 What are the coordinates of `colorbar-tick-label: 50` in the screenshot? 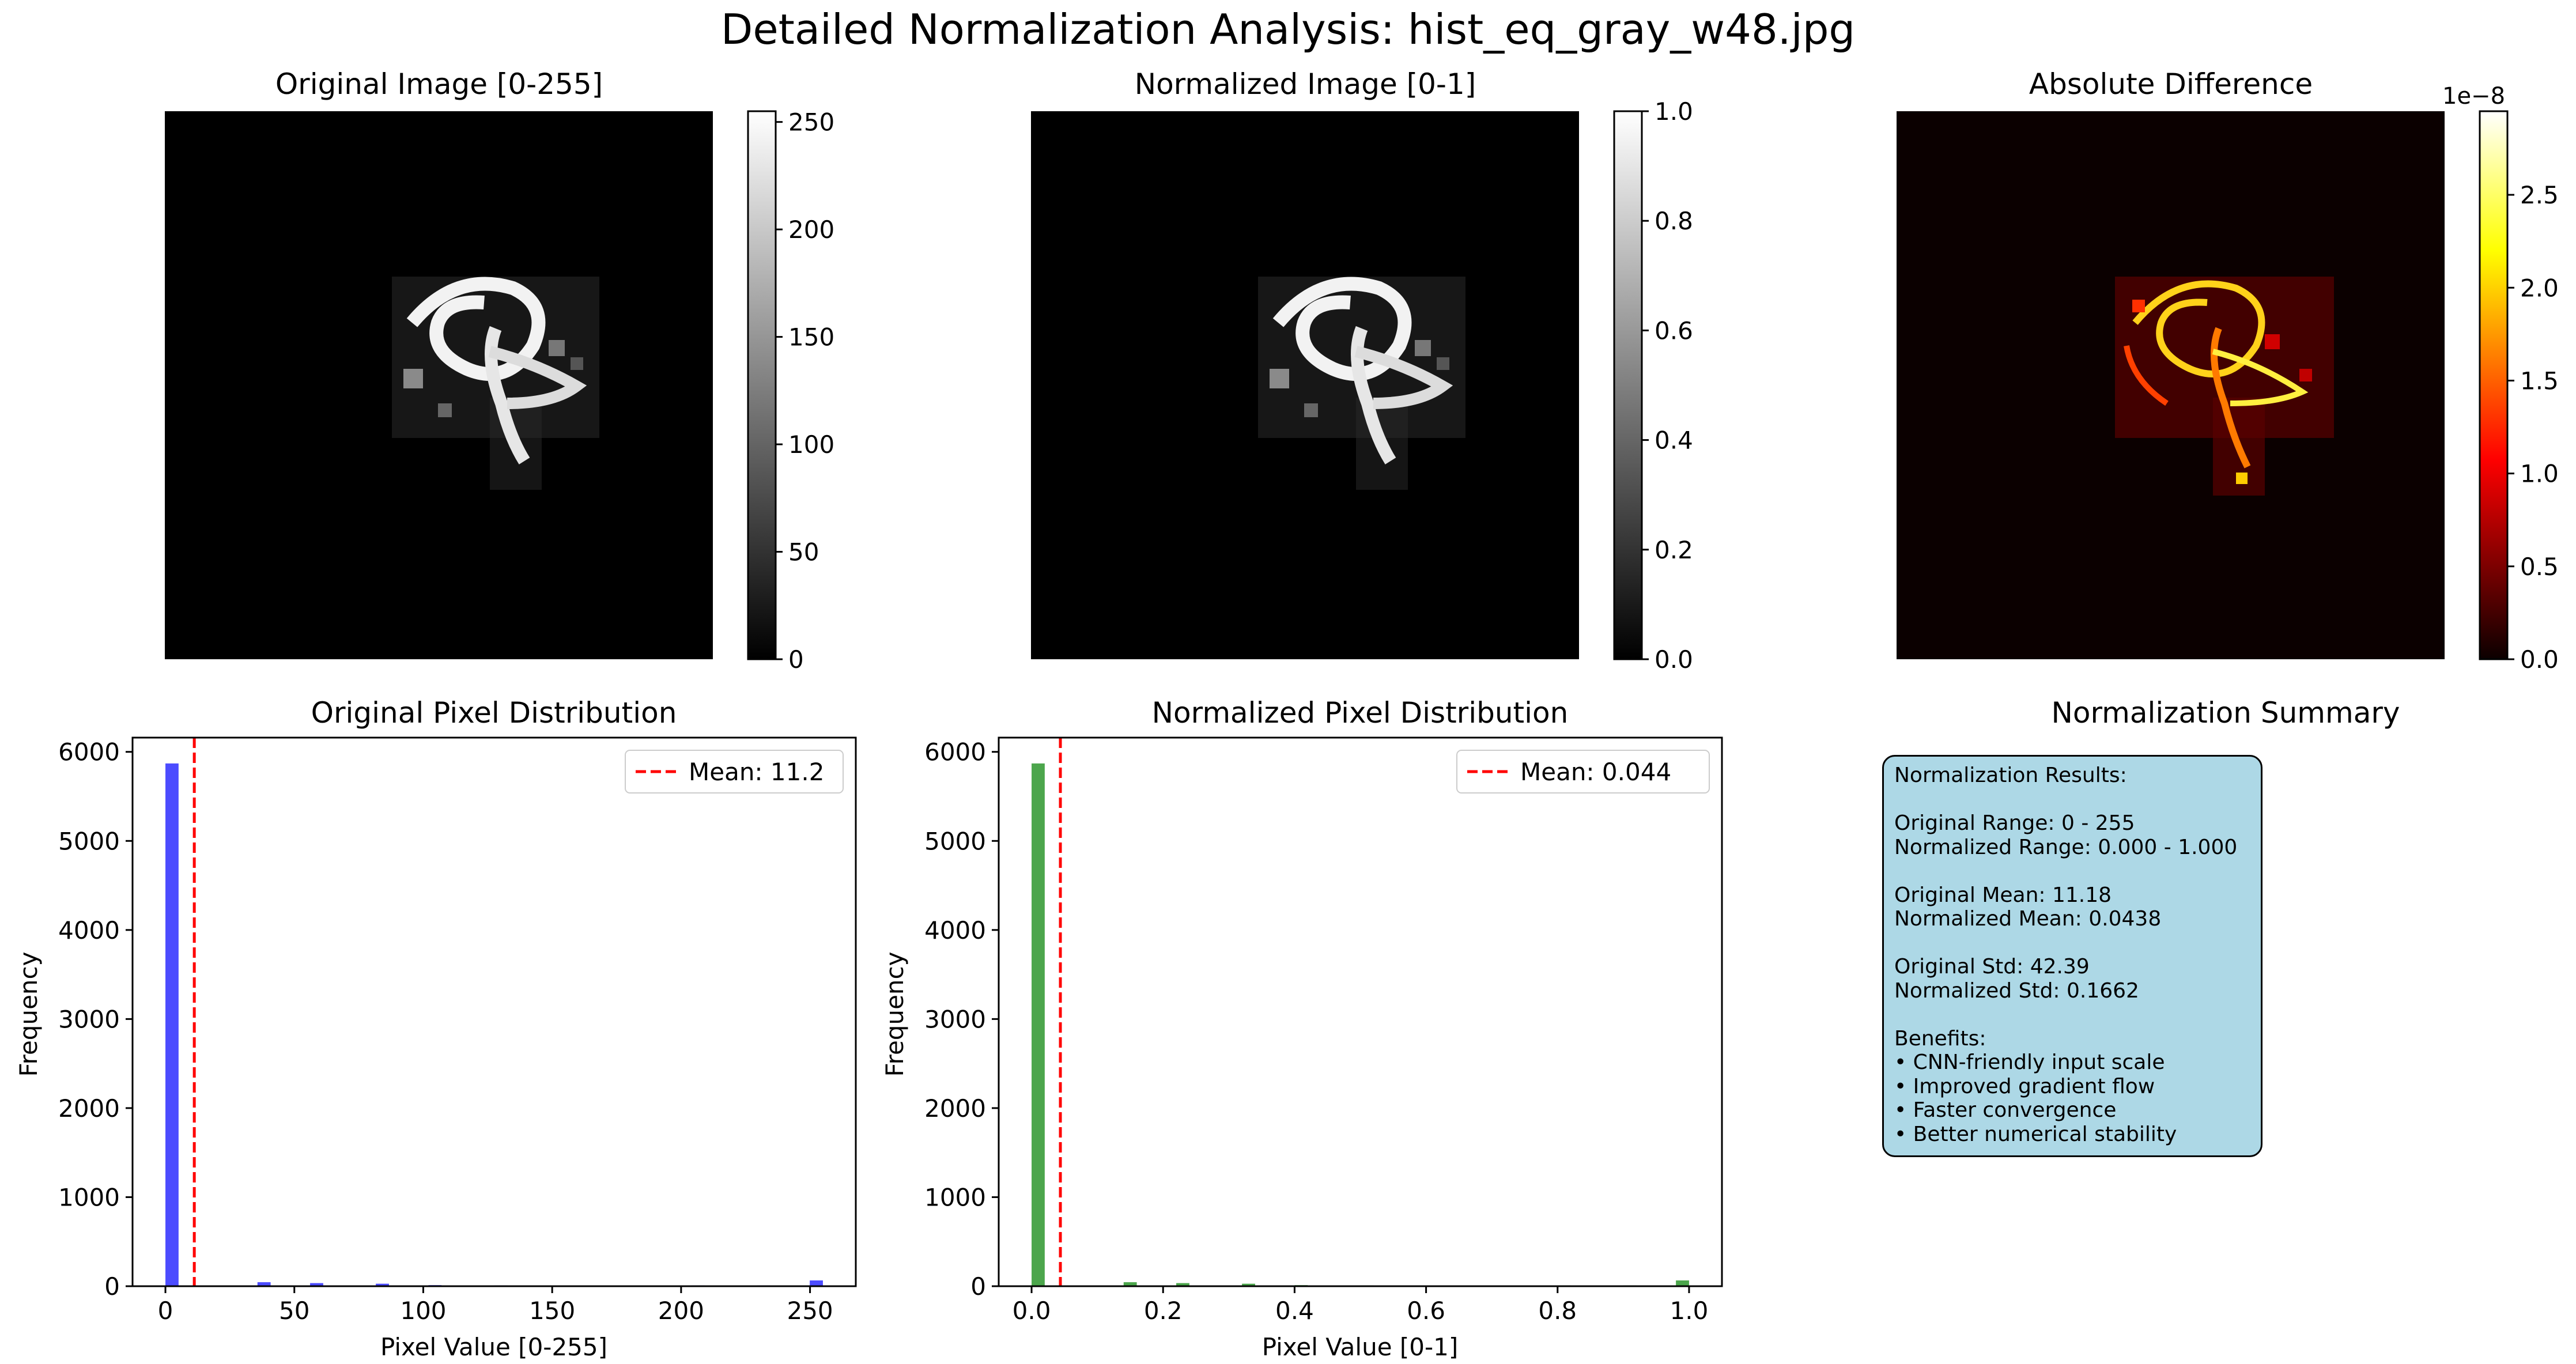 It's located at (803, 552).